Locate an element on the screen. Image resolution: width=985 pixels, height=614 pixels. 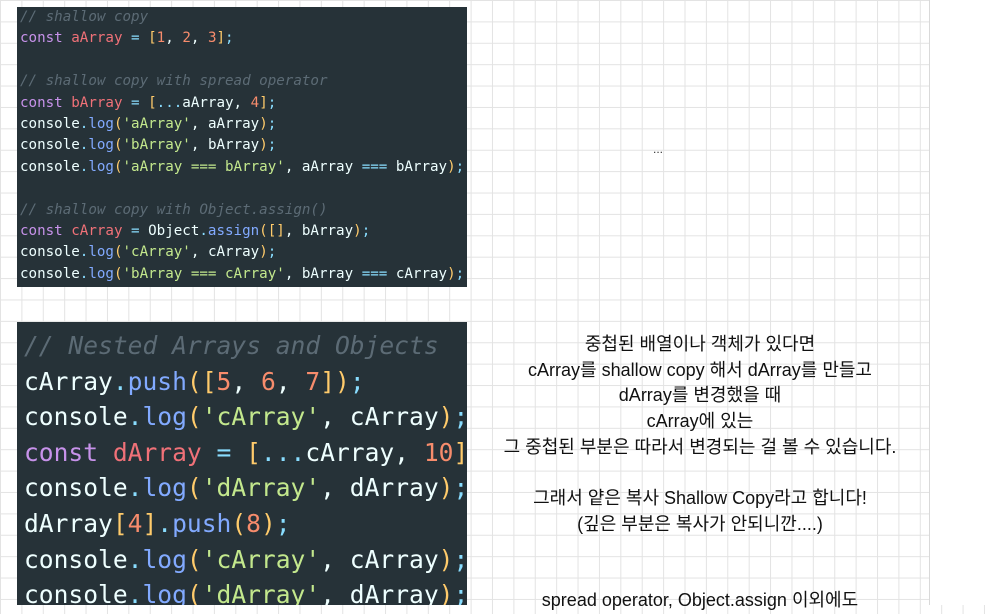
code-token: 6 is located at coordinates (268, 381).